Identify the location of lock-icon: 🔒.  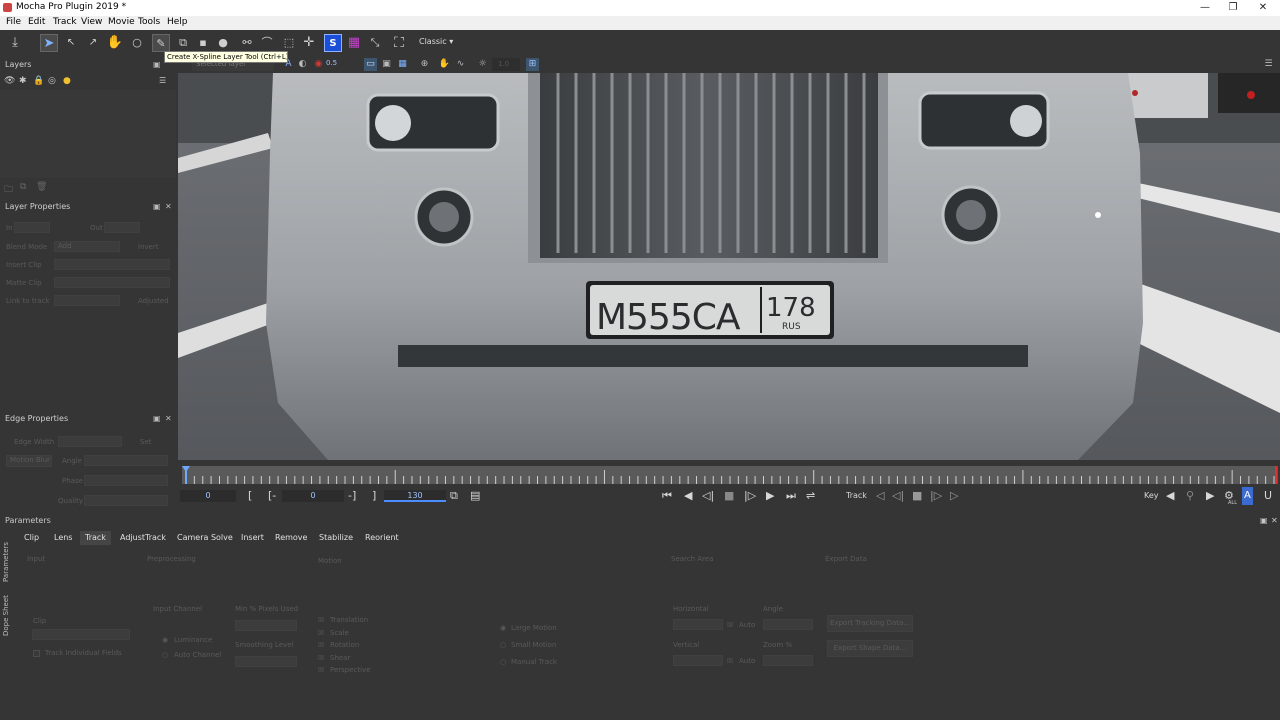
(38, 81).